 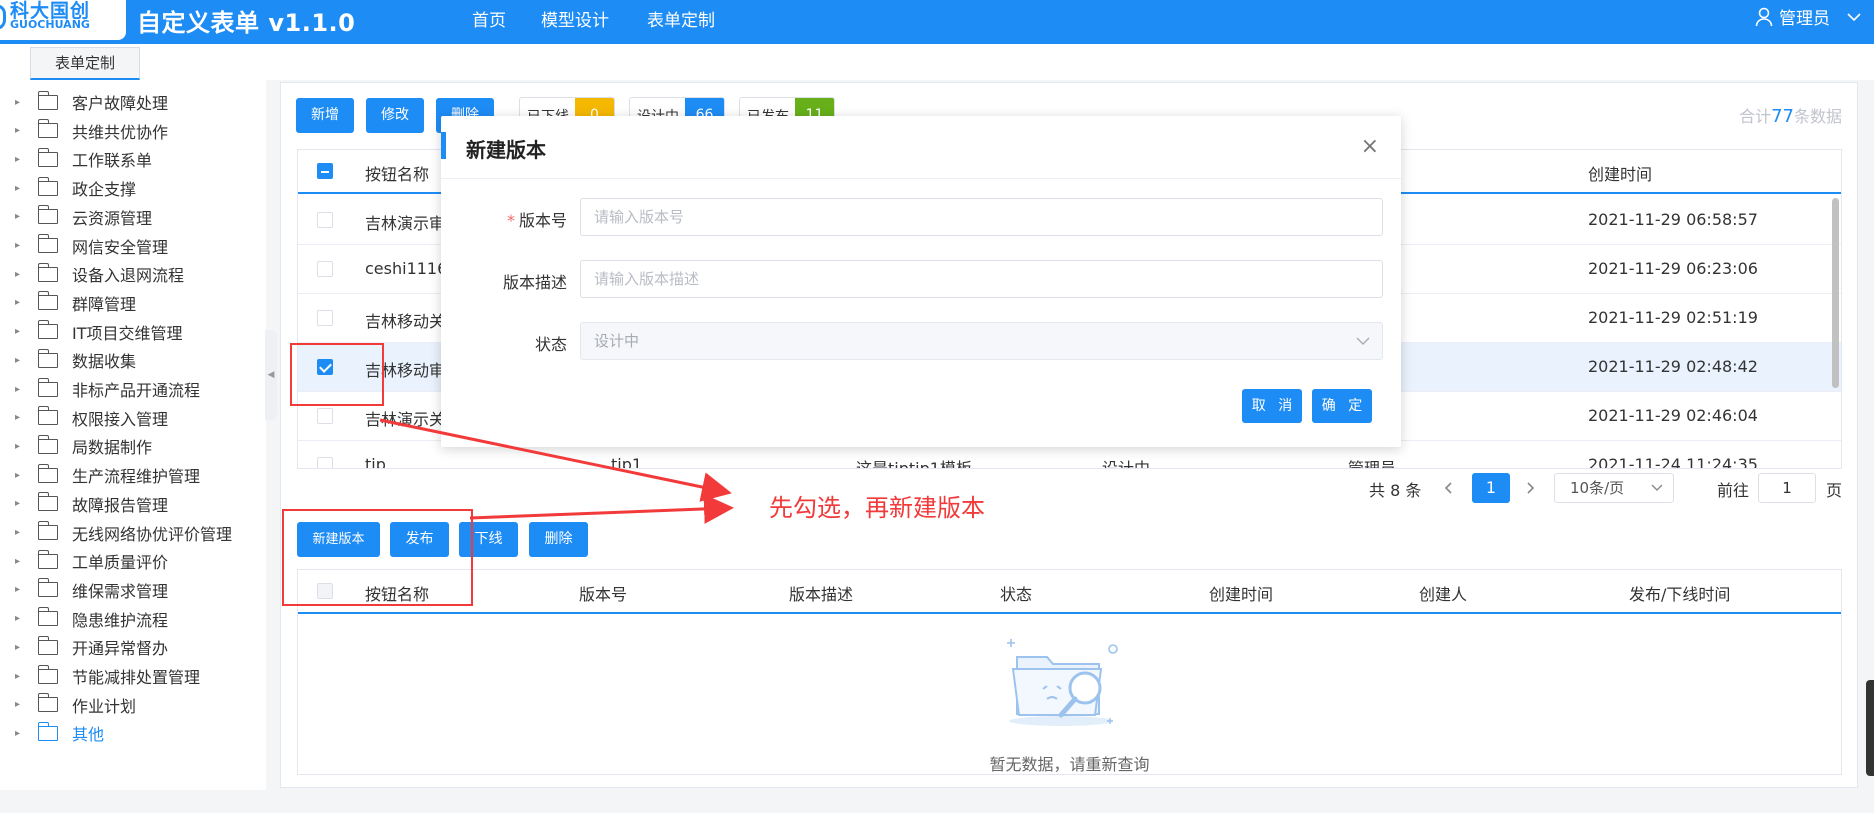 What do you see at coordinates (555, 460) in the screenshot?
I see `arrow-from-checkbox` at bounding box center [555, 460].